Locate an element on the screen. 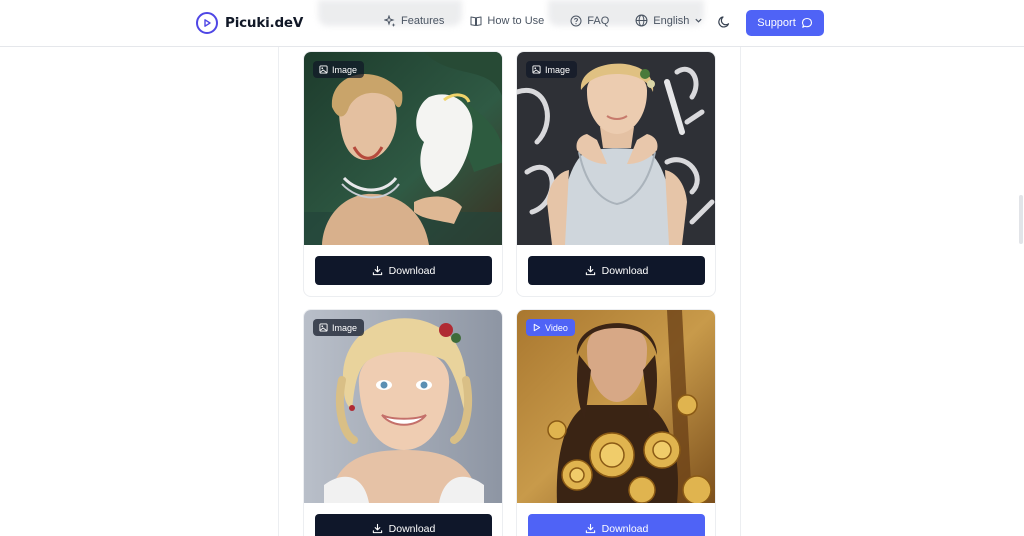  chevron-down-icon is located at coordinates (698, 20).